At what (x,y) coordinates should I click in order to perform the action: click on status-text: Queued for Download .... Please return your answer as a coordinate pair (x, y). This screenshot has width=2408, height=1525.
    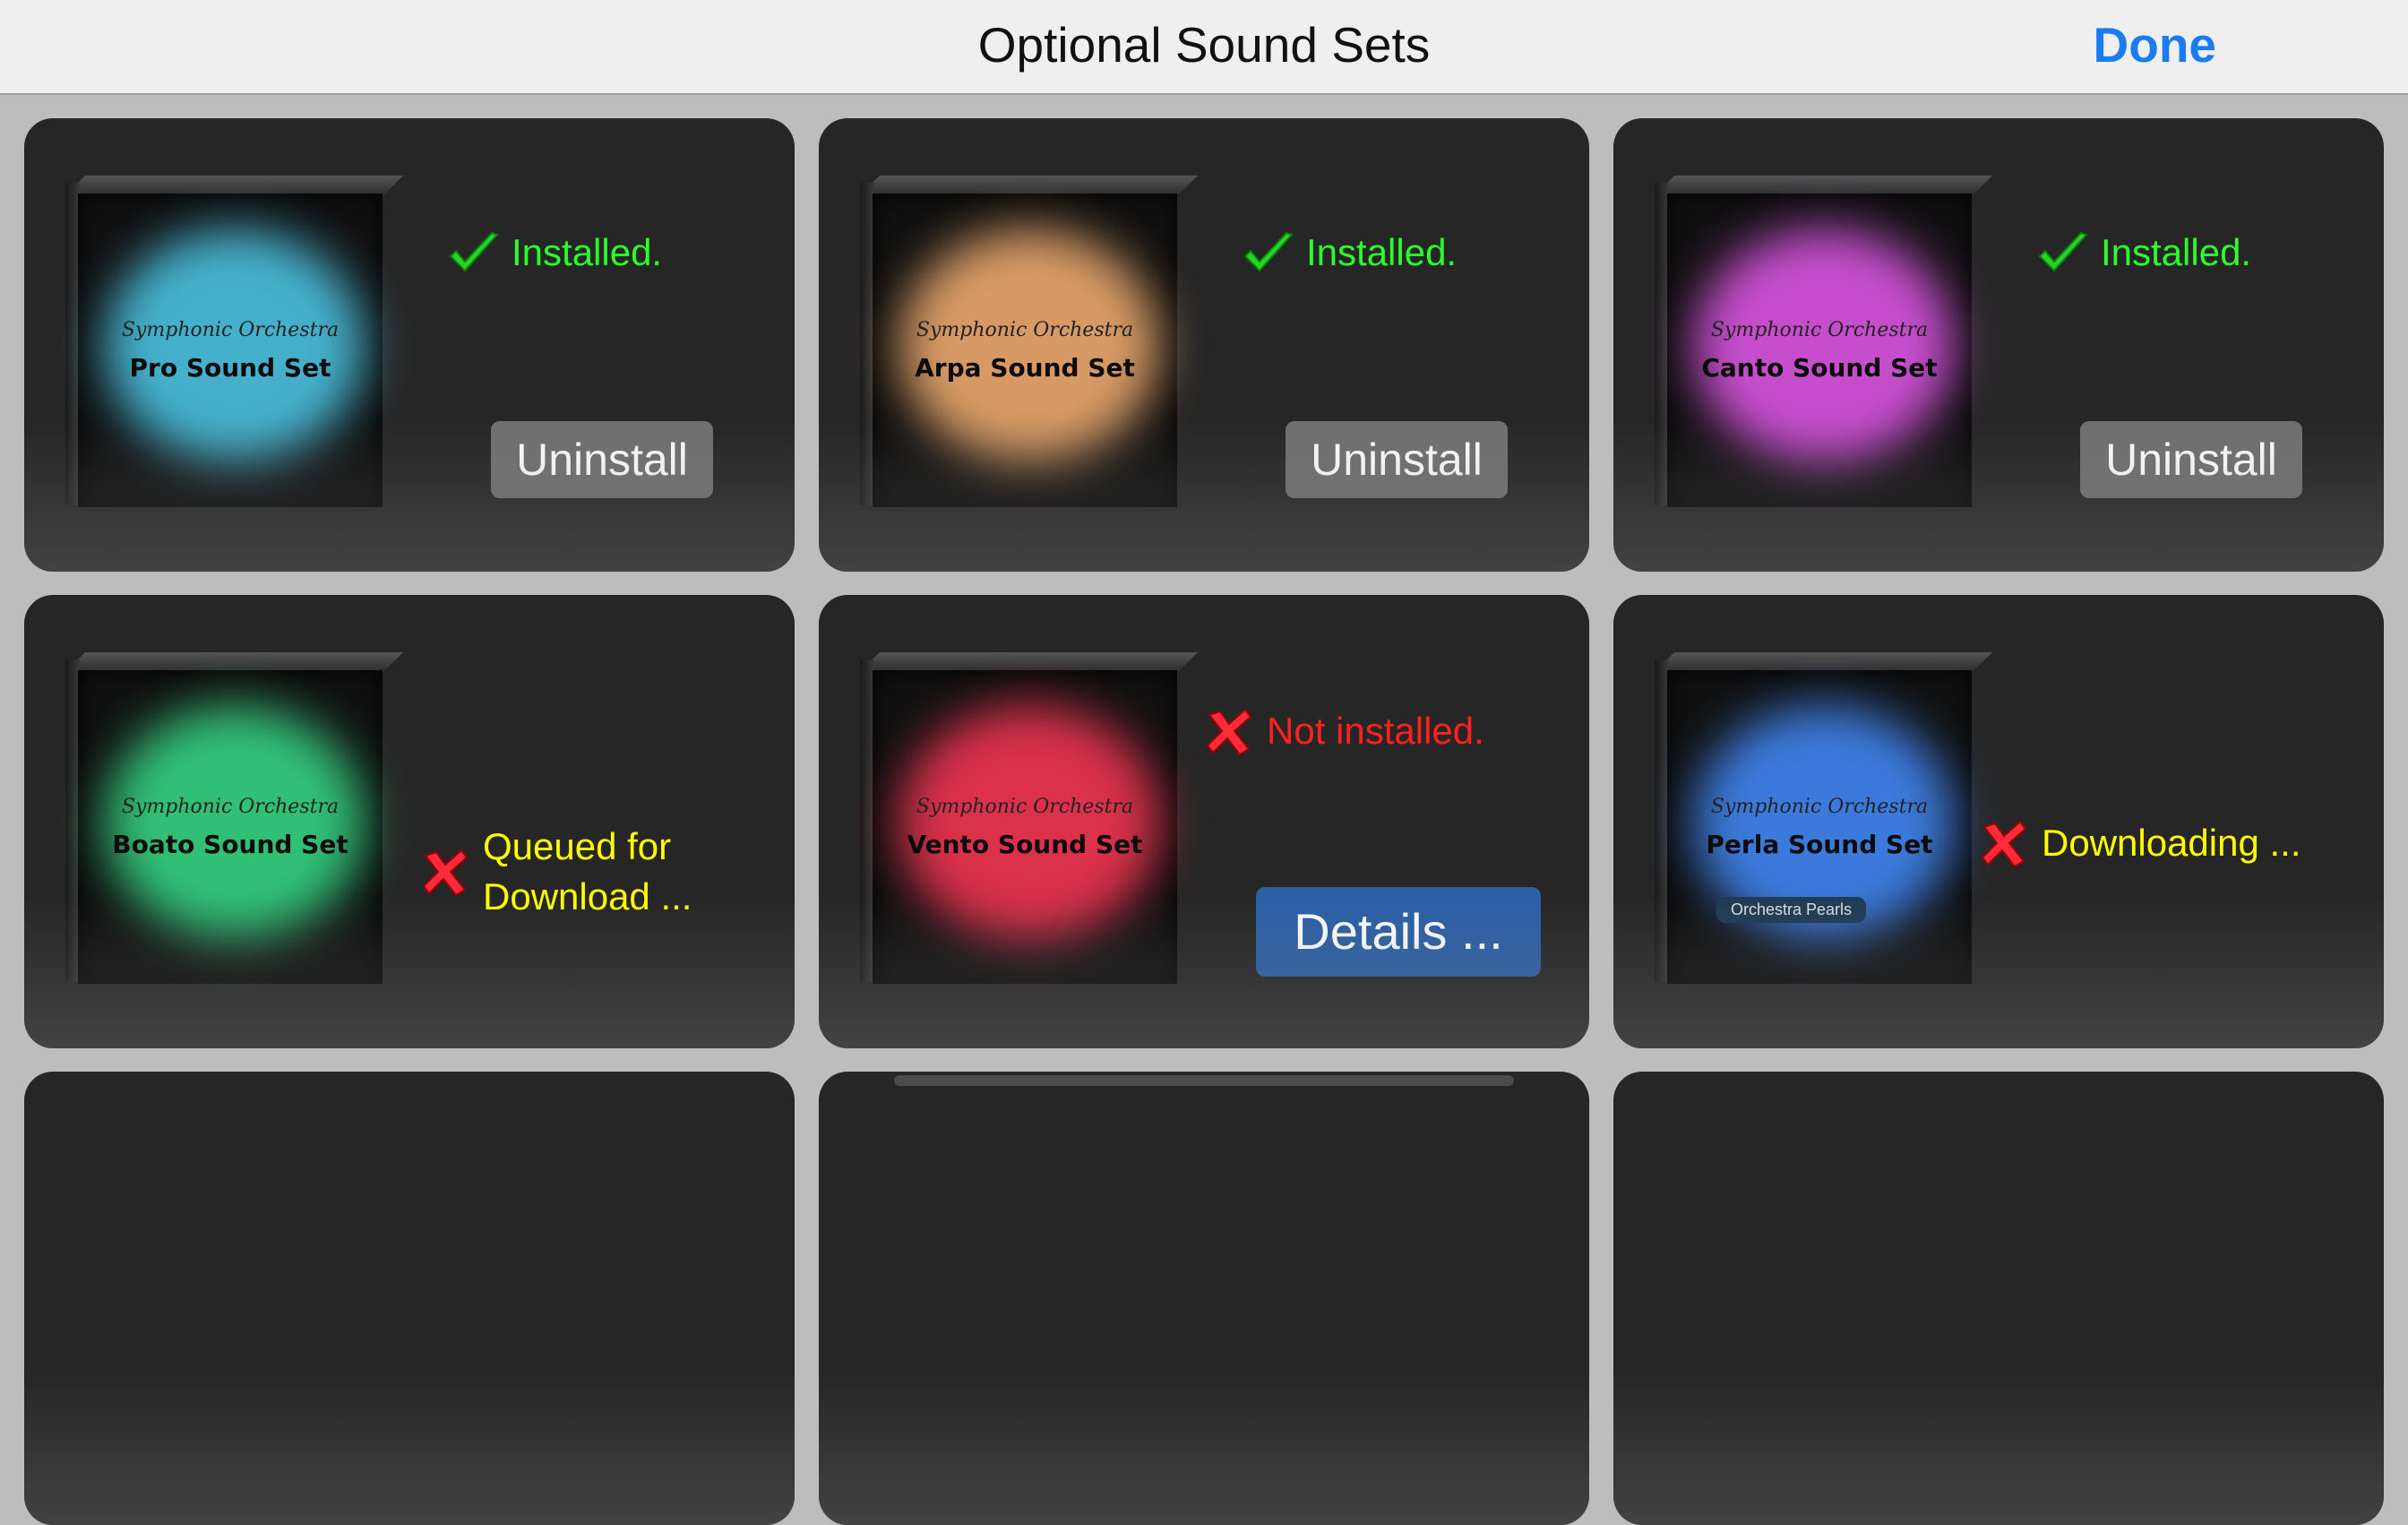
    Looking at the image, I should click on (588, 871).